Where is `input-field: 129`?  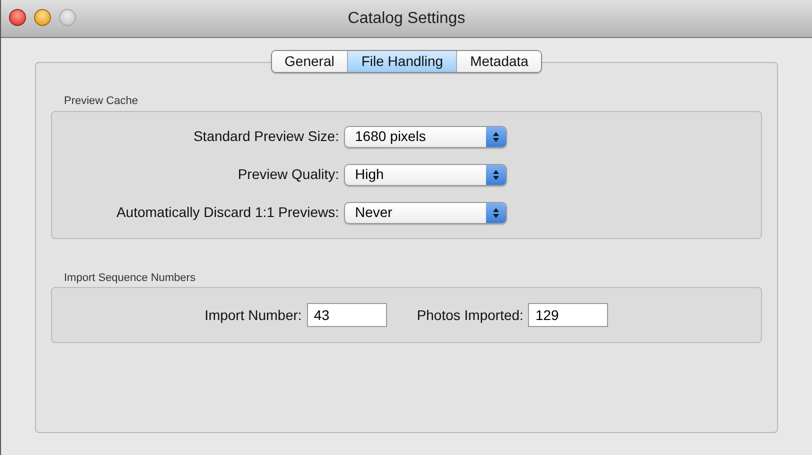
input-field: 129 is located at coordinates (568, 315).